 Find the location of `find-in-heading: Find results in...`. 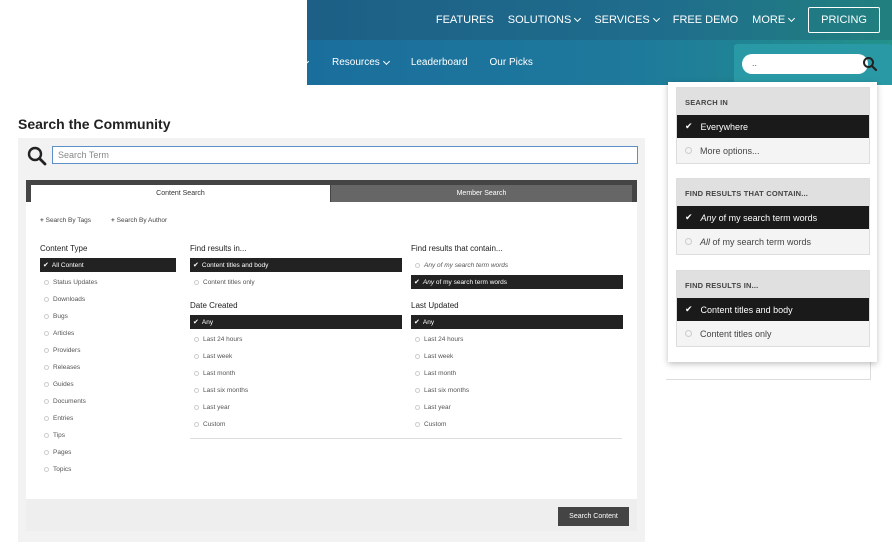

find-in-heading: Find results in... is located at coordinates (218, 248).